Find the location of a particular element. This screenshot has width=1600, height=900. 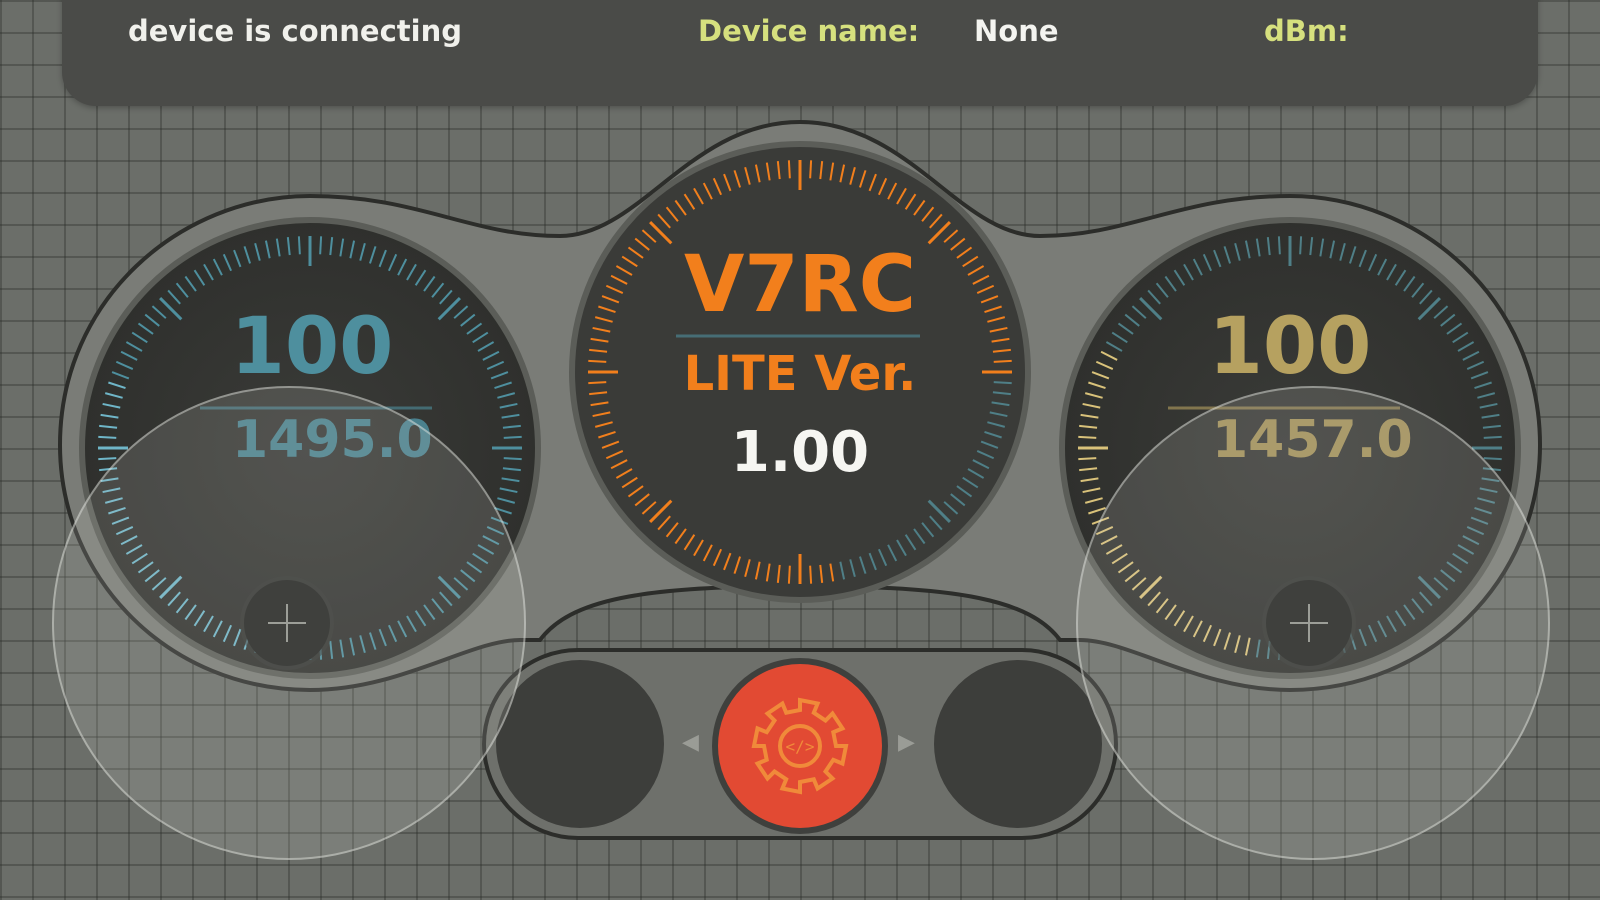

left-gauge-percent: 100 is located at coordinates (312, 347).